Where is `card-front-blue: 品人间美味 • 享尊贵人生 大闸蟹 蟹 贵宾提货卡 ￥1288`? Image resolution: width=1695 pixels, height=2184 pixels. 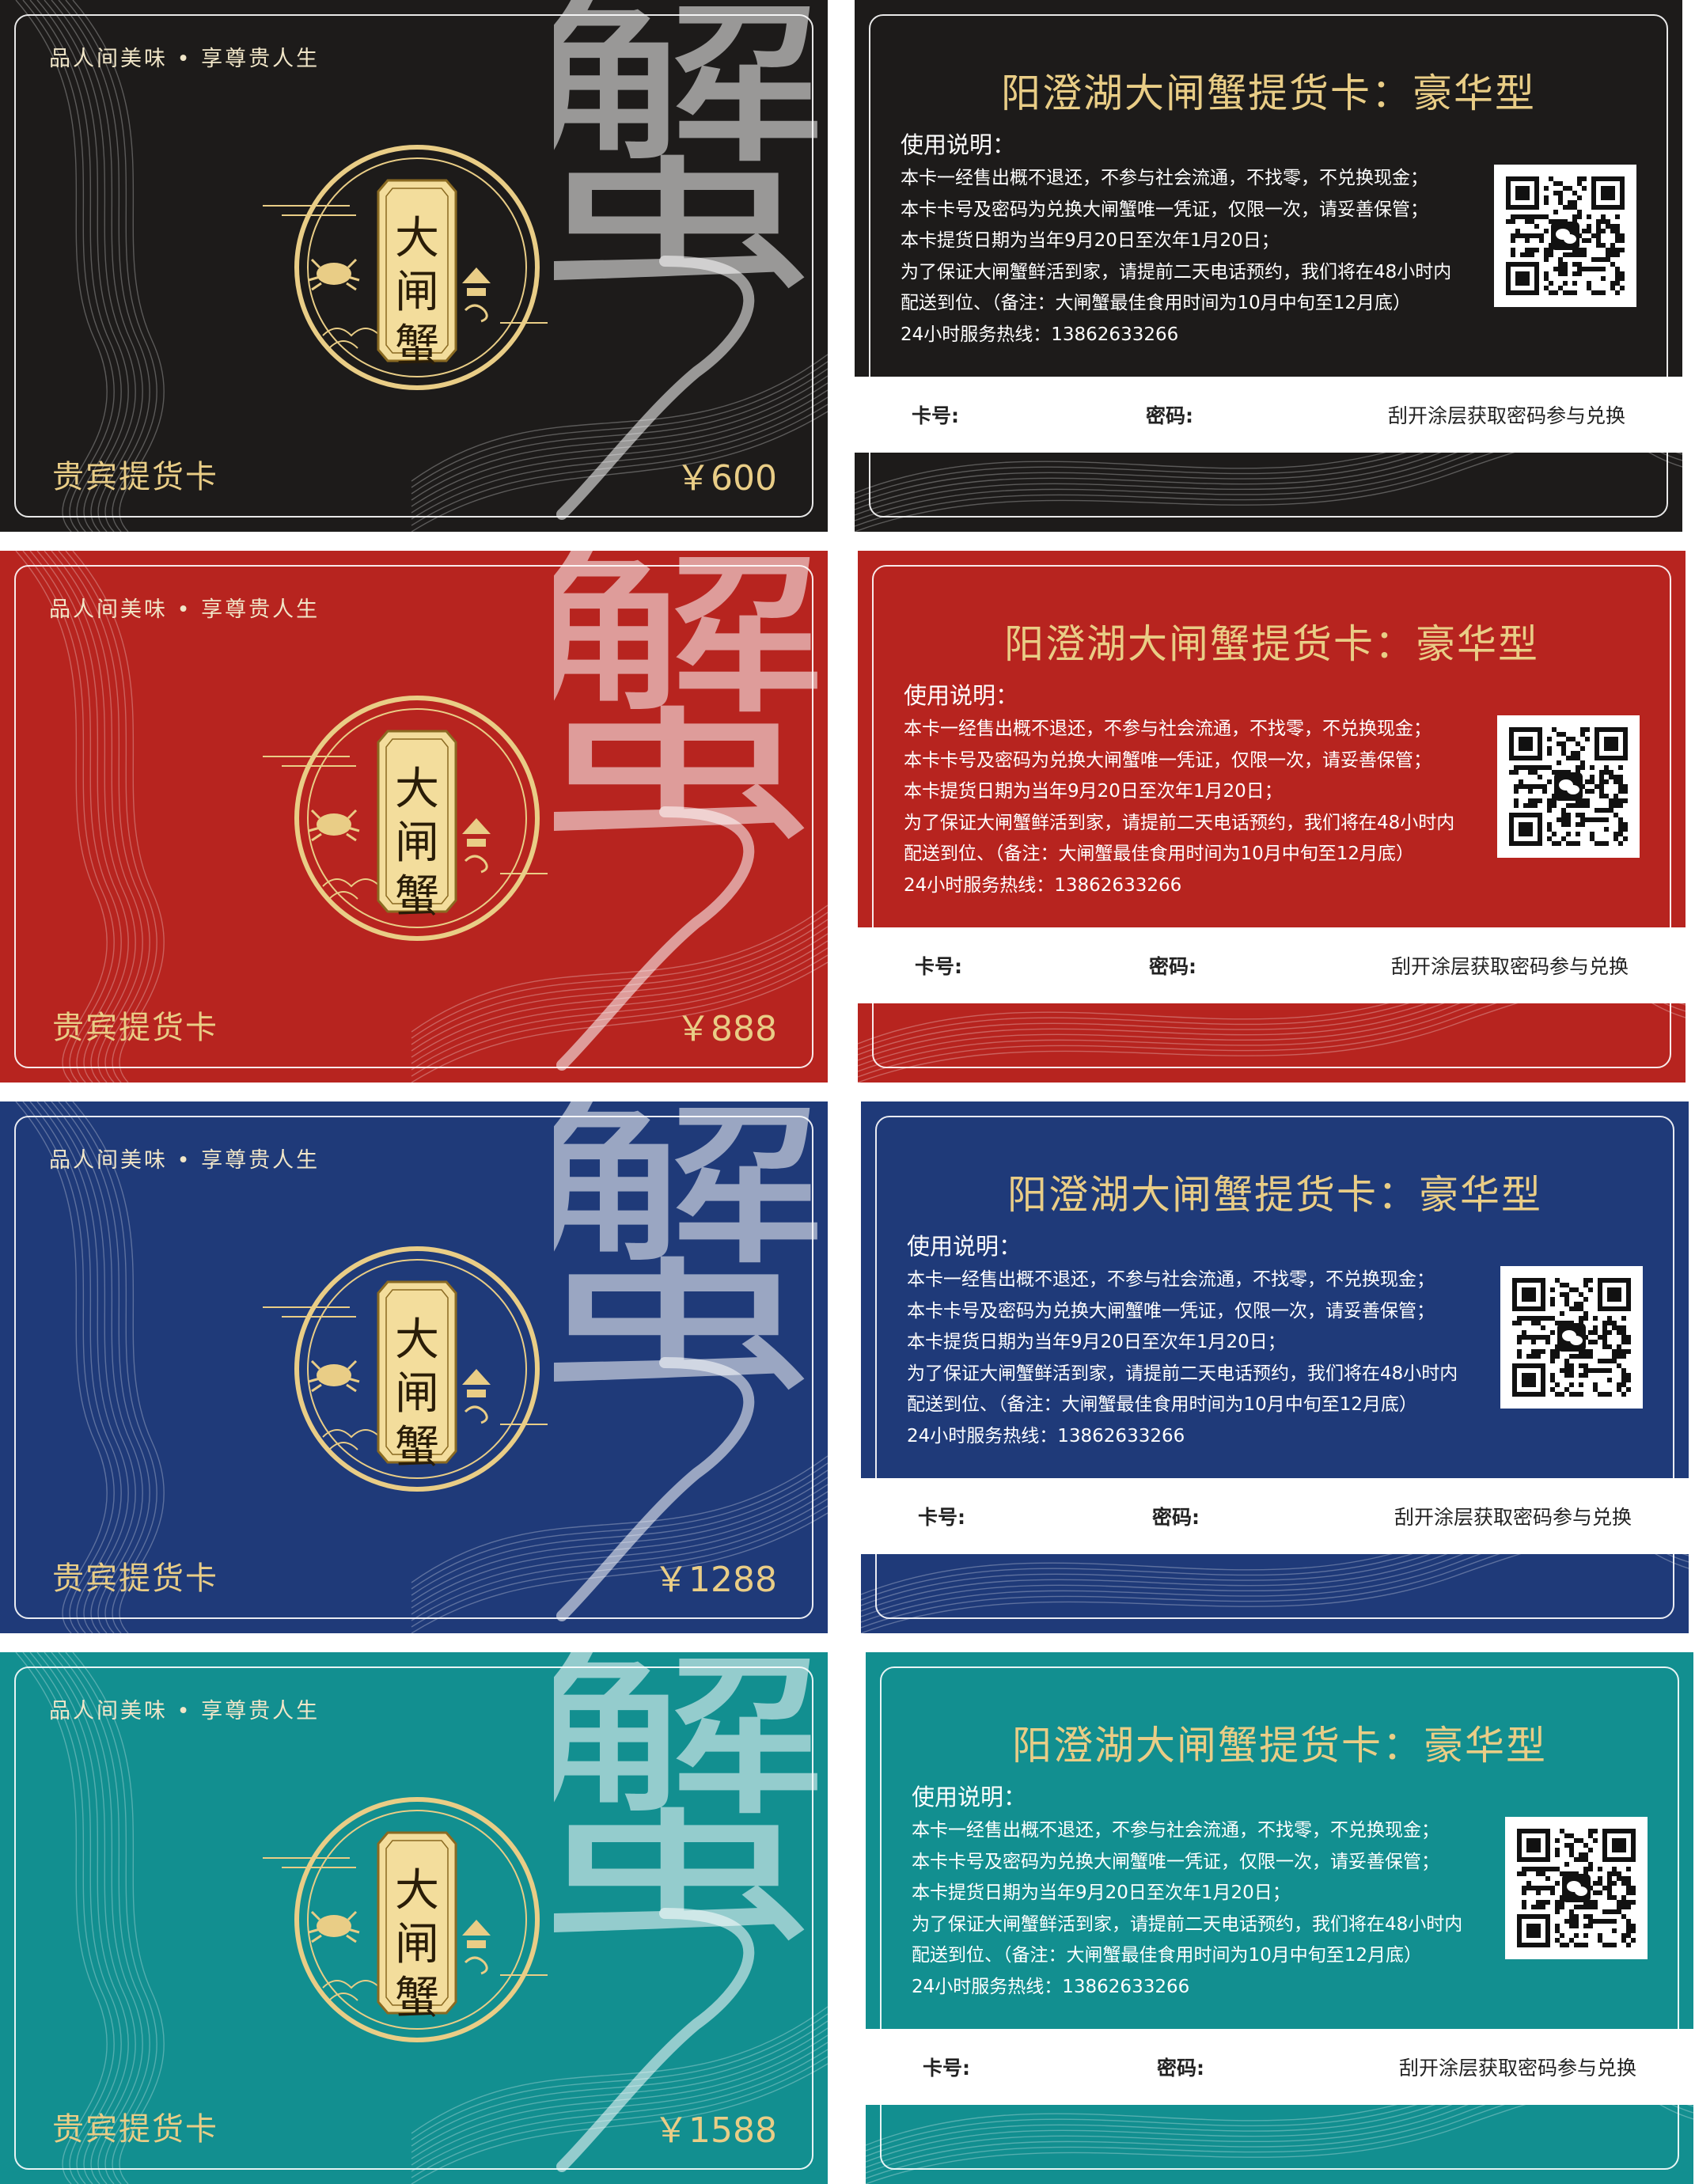 card-front-blue: 品人间美味 • 享尊贵人生 大闸蟹 蟹 贵宾提货卡 ￥1288 is located at coordinates (414, 1367).